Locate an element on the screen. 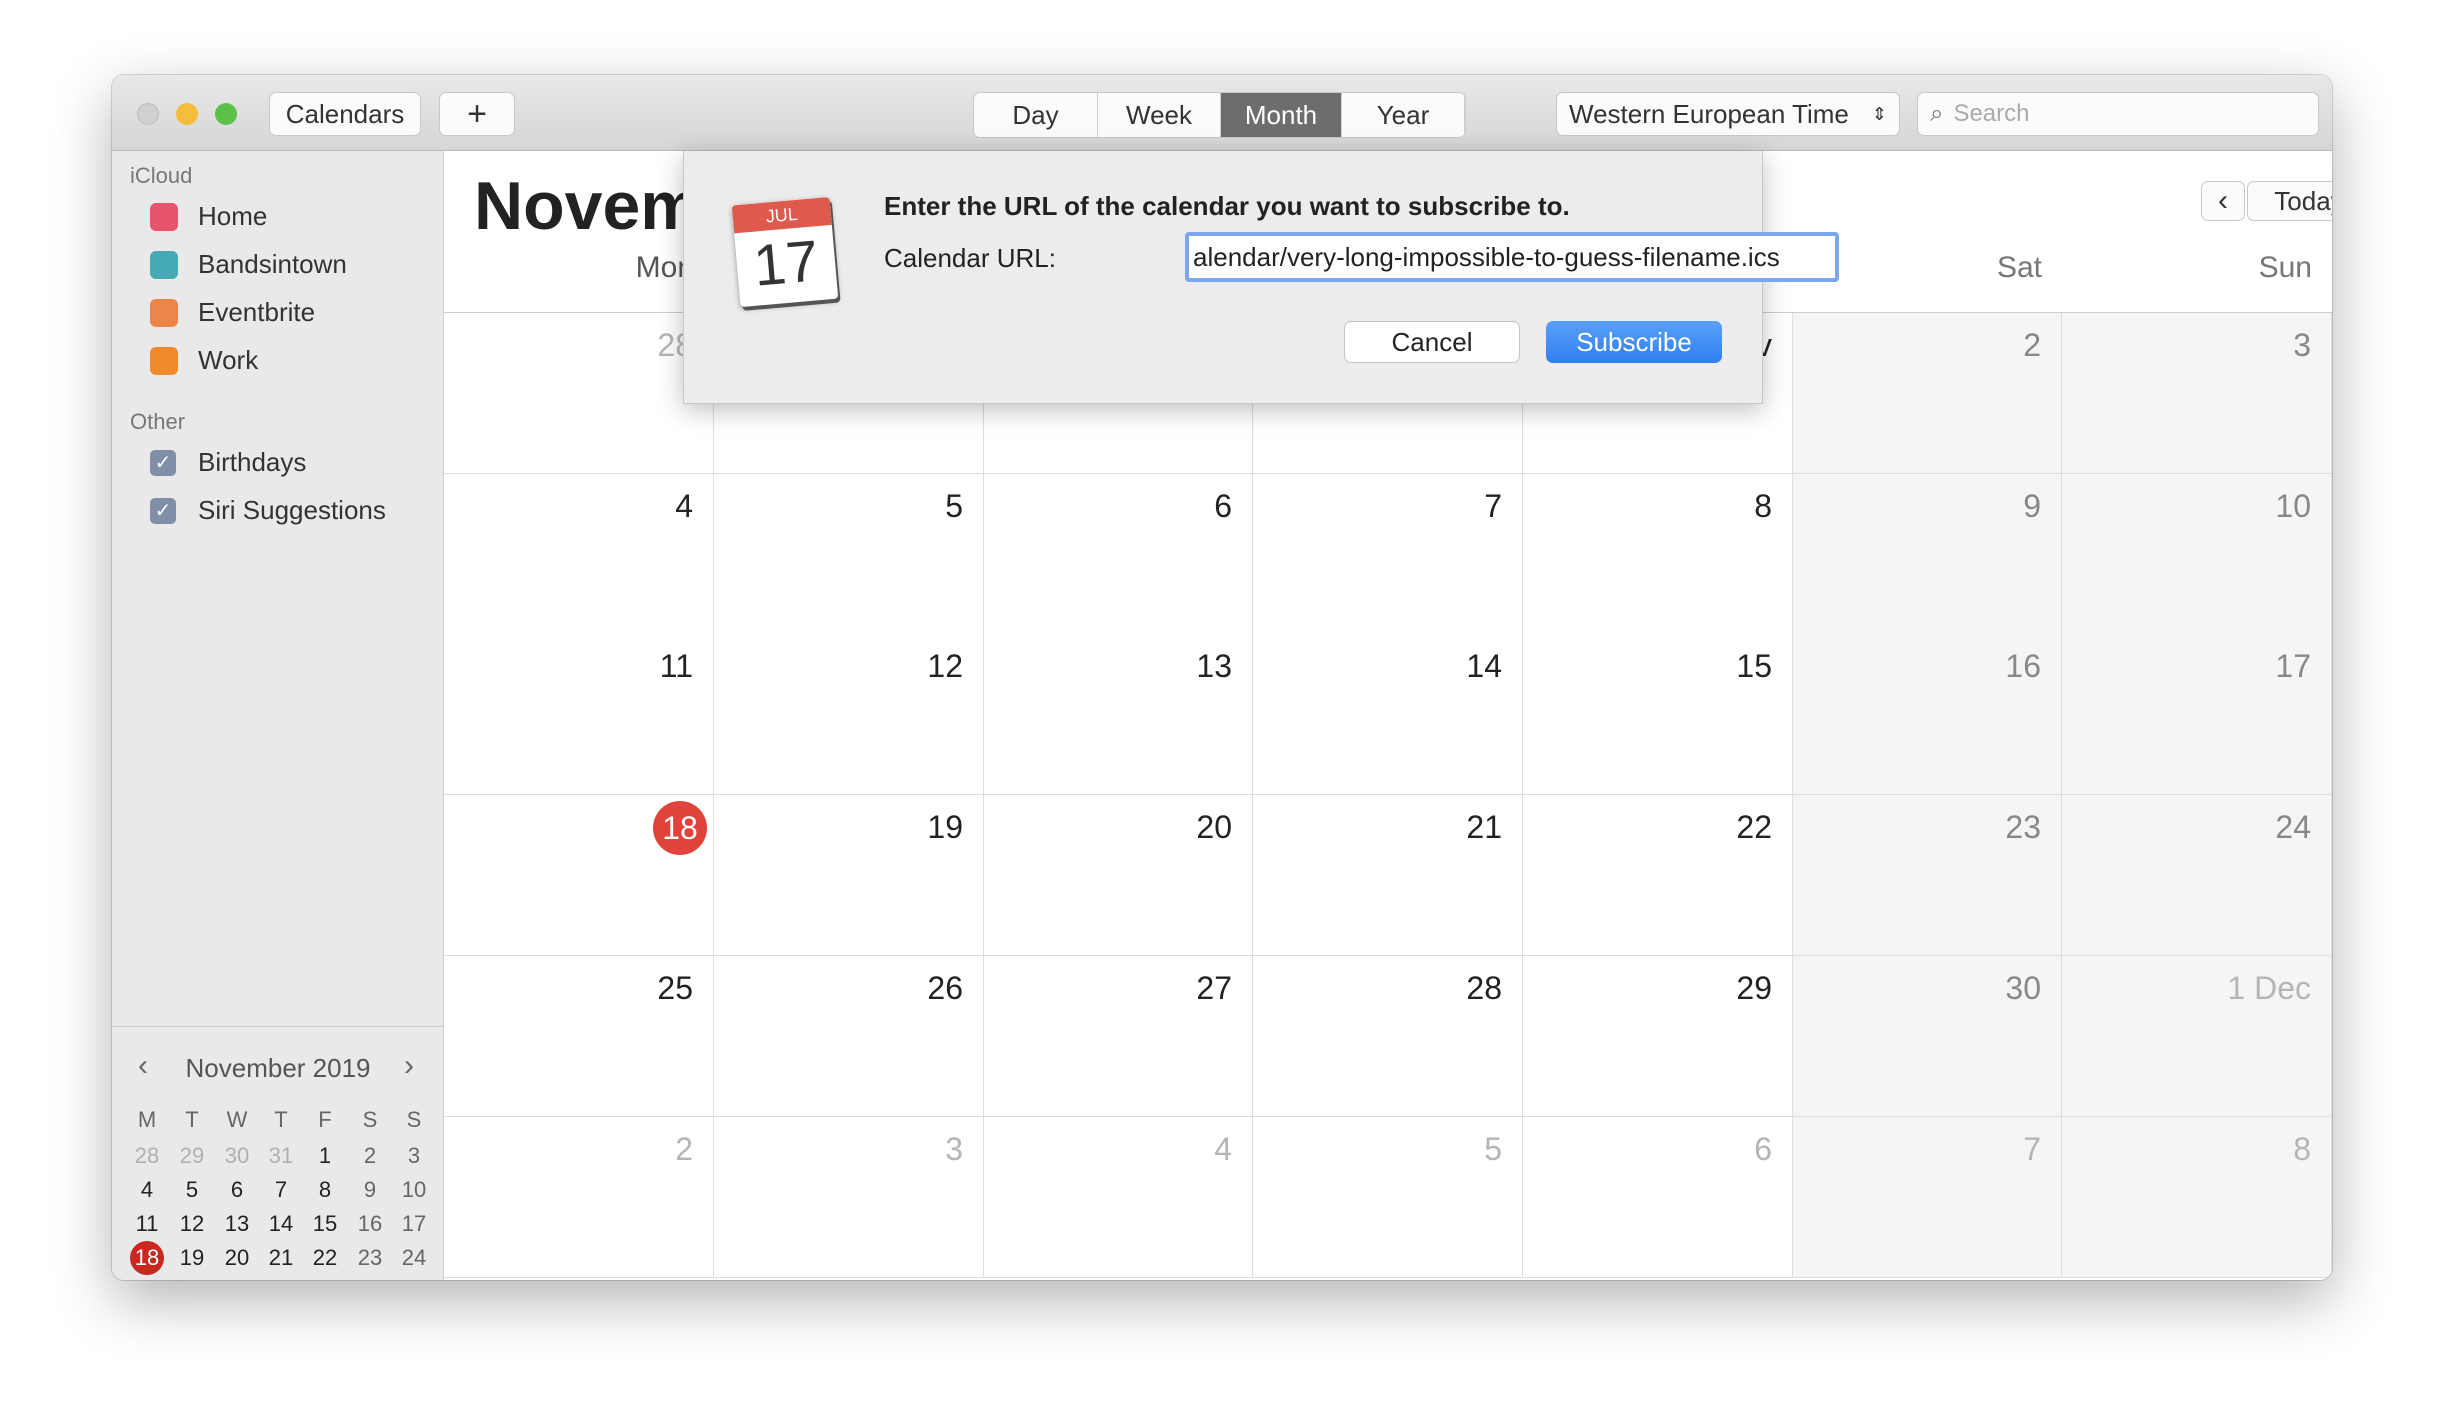  today-button: Today is located at coordinates (2289, 201).